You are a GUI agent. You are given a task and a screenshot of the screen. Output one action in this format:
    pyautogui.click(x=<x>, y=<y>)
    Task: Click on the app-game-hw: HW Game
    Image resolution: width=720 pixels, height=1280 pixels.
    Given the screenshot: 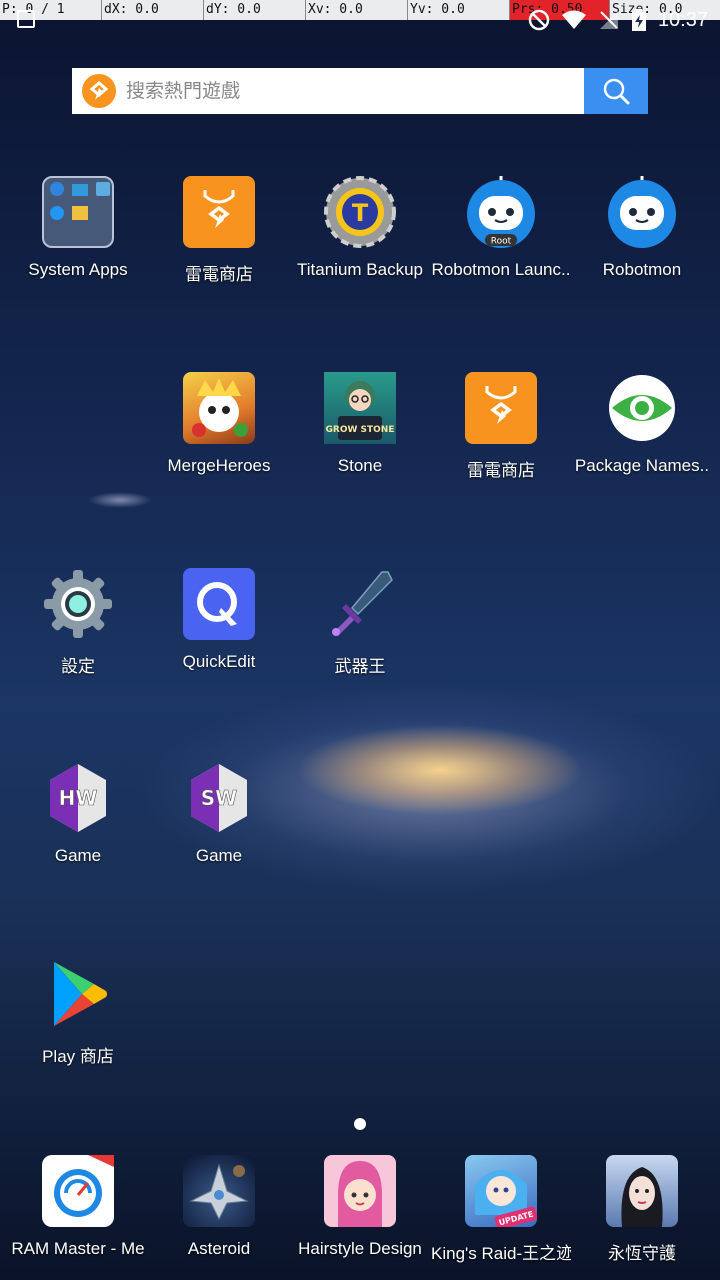 What is the action you would take?
    pyautogui.click(x=78, y=814)
    